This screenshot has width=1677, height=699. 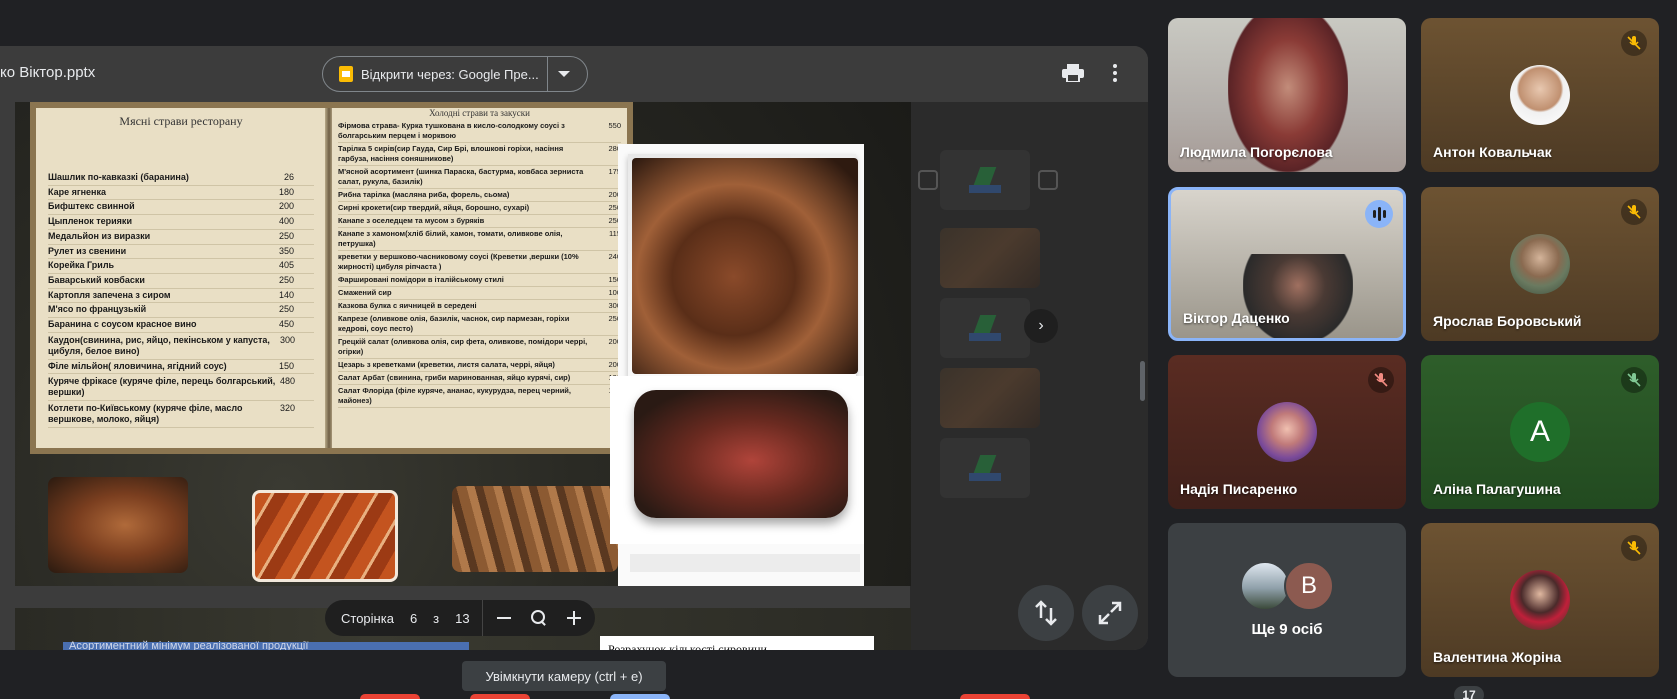 I want to click on menu-item: Баранина с соусом красное вино 450, so click(x=181, y=325).